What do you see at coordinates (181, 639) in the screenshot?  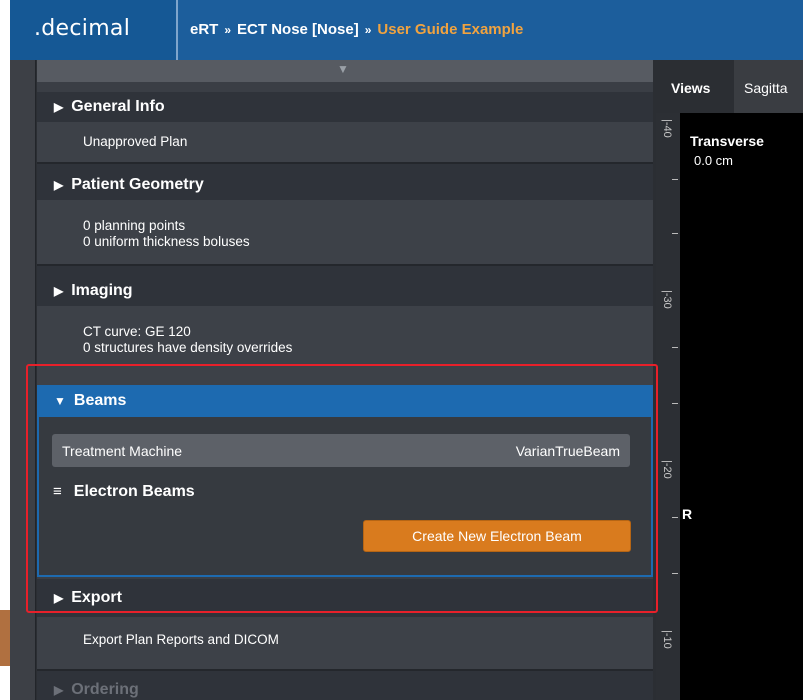 I see `summary-line: Export Plan Reports and DICOM` at bounding box center [181, 639].